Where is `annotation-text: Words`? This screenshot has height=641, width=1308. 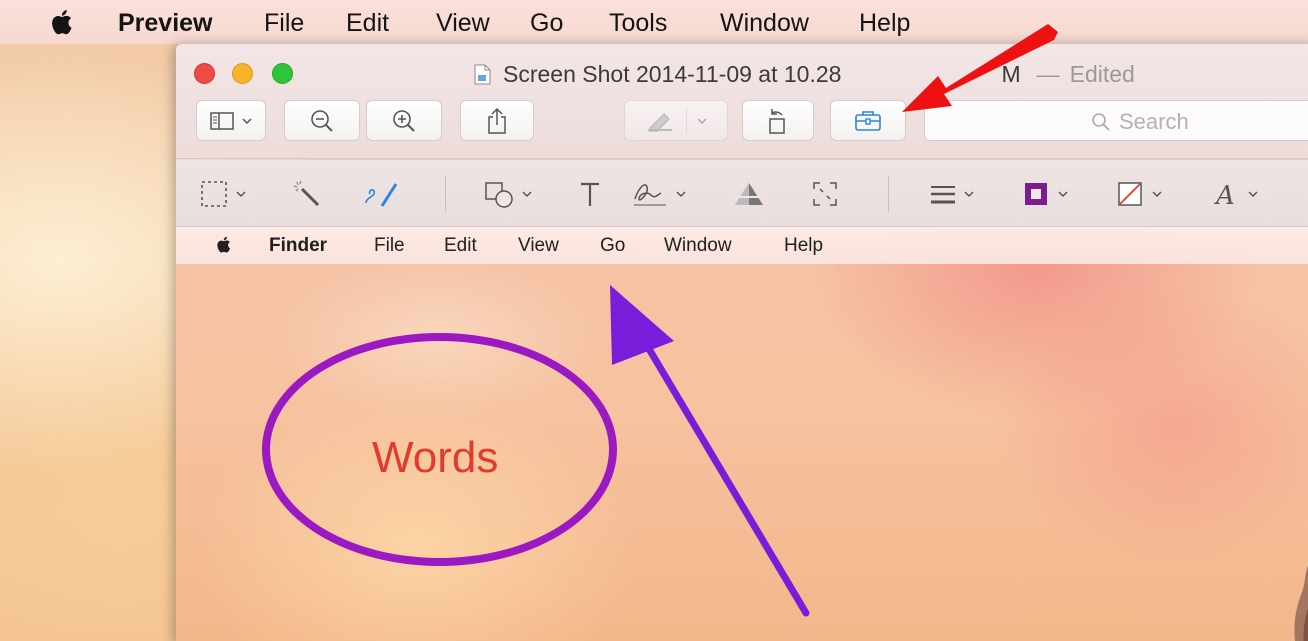
annotation-text: Words is located at coordinates (435, 457).